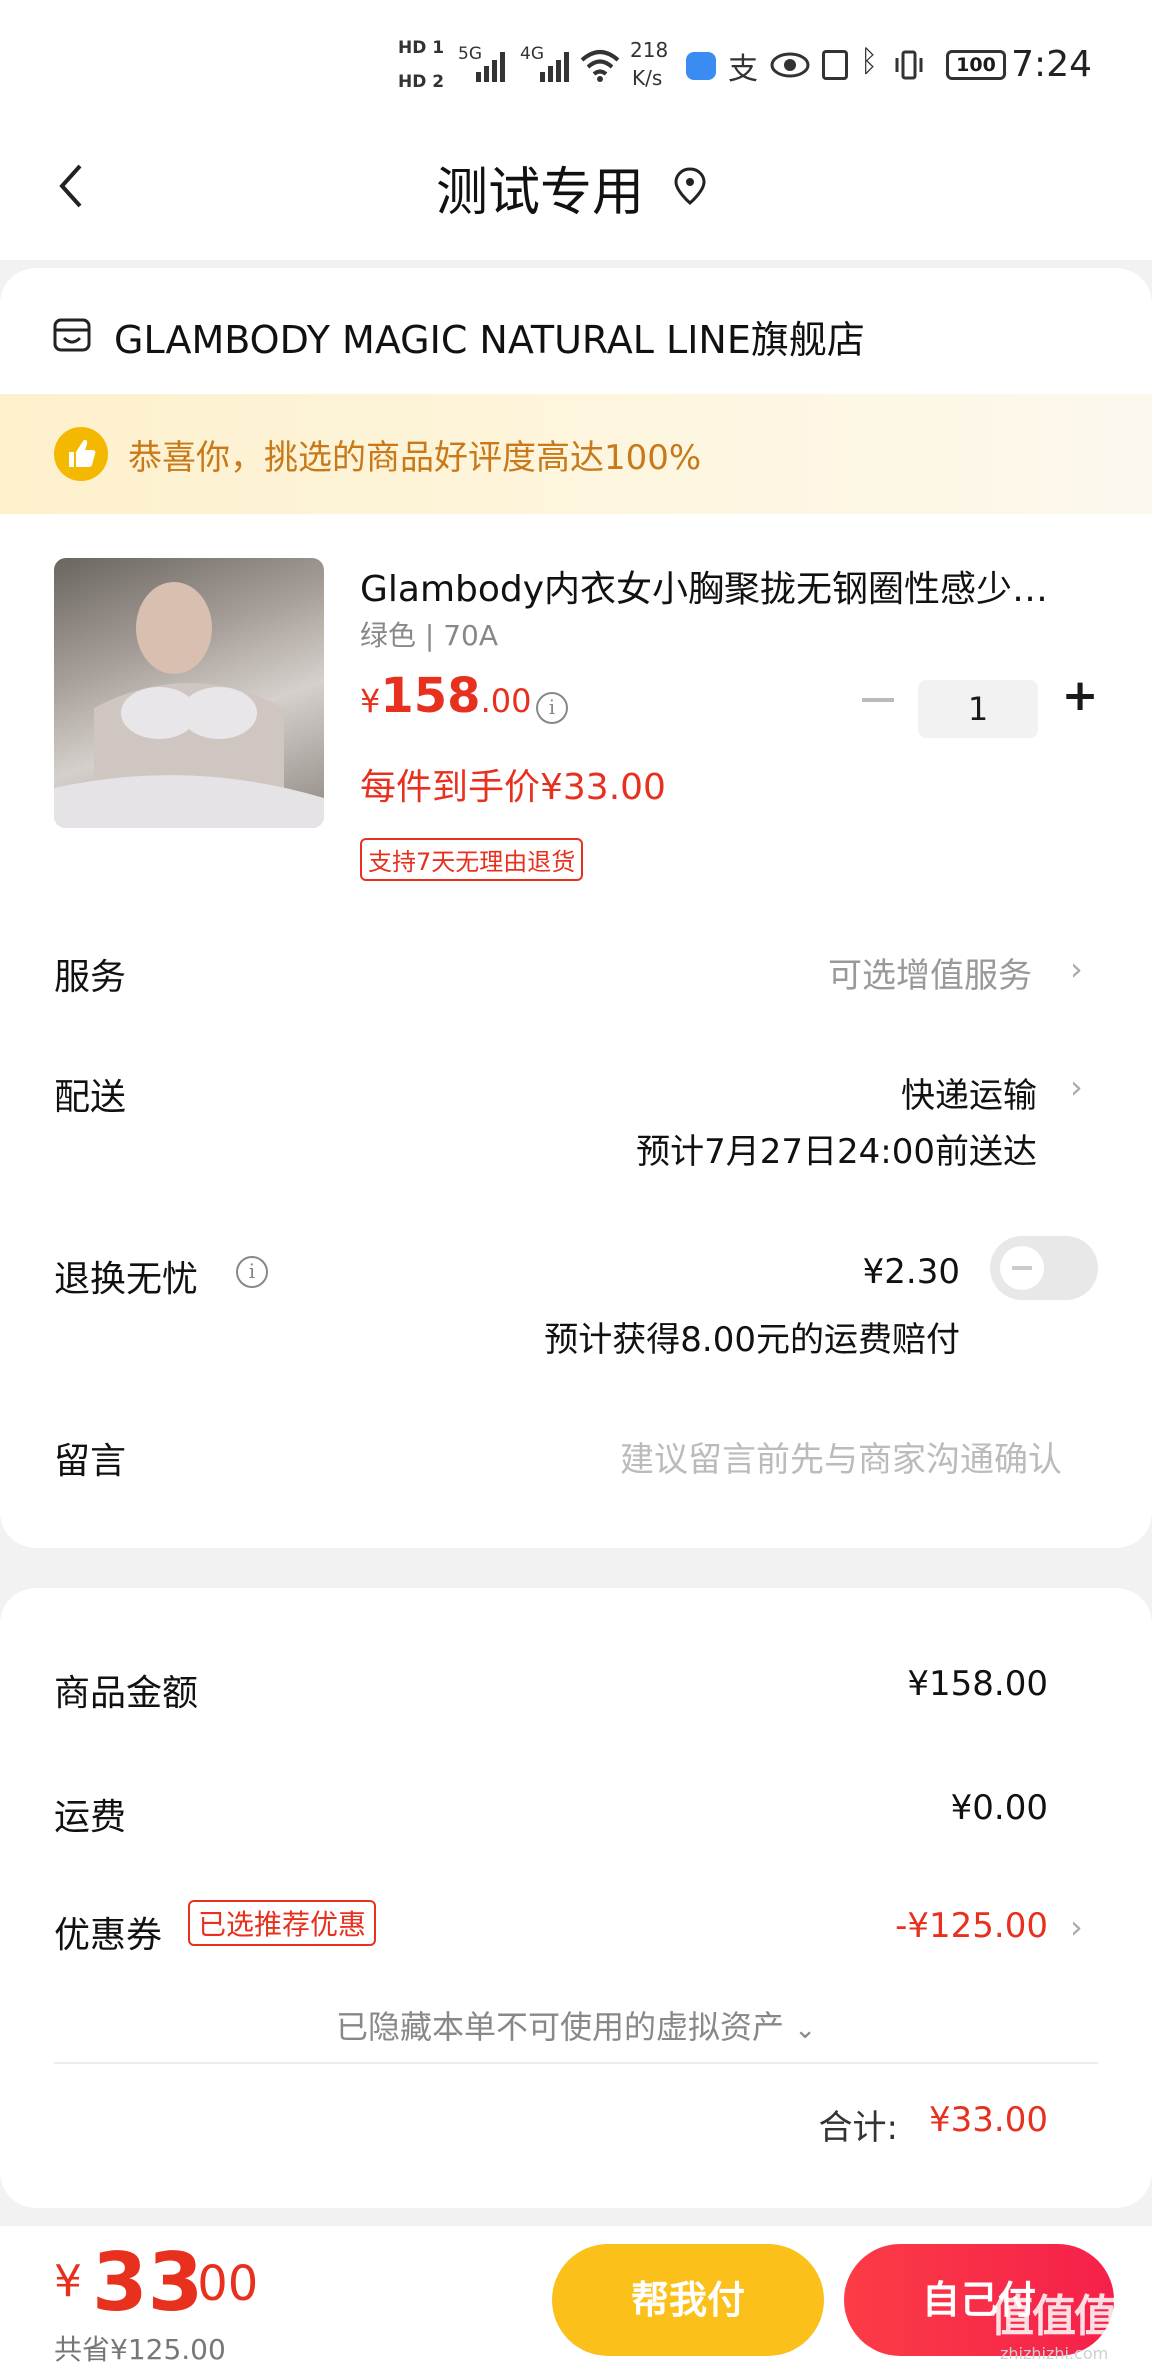 The height and width of the screenshot is (2376, 1152). Describe the element at coordinates (90, 977) in the screenshot. I see `service-label: 服务` at that location.